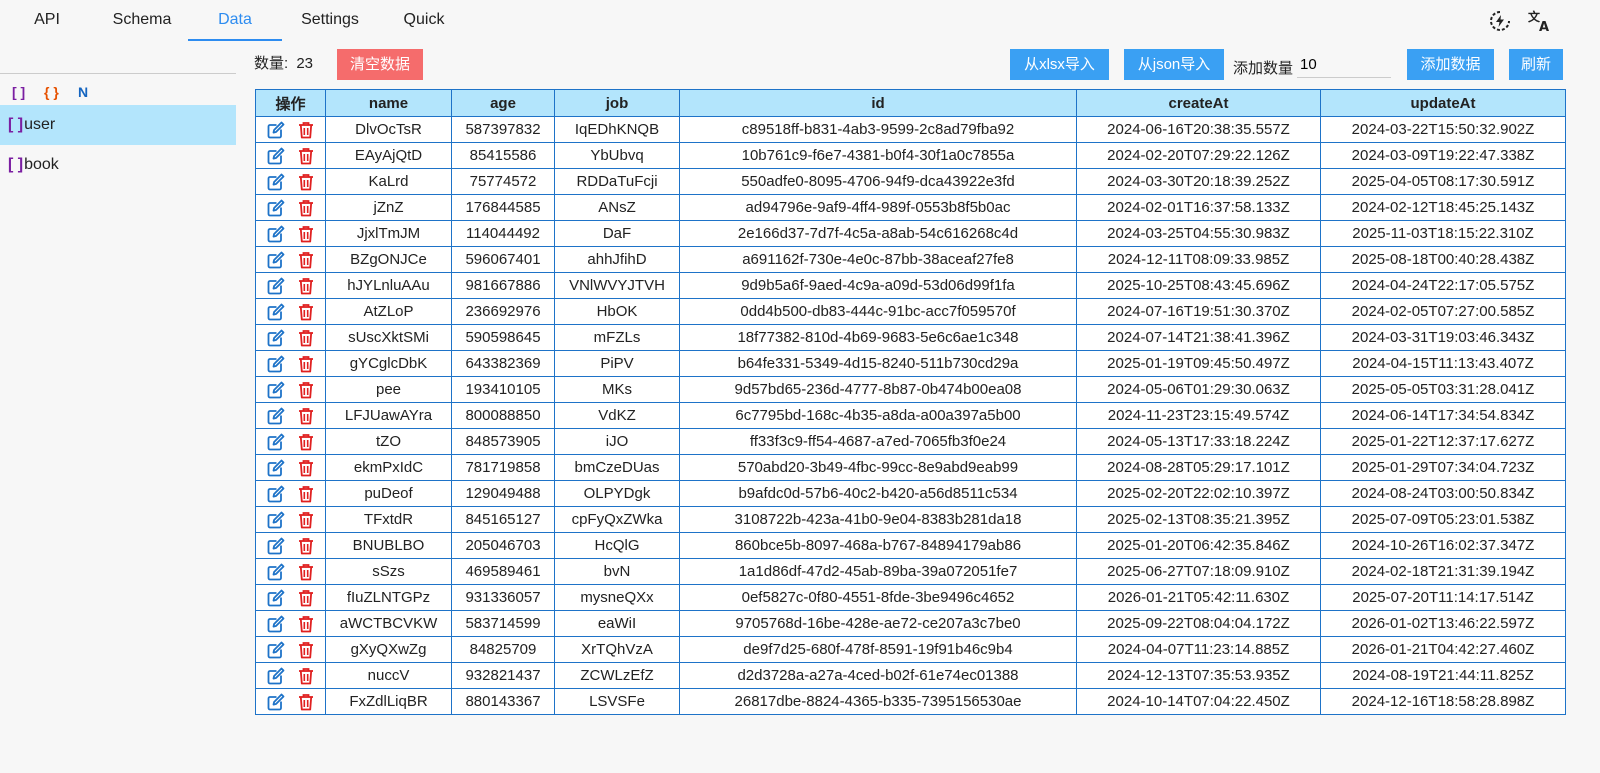  Describe the element at coordinates (1443, 415) in the screenshot. I see `cell-updateat: 2024-06-14T17:34:54.834Z` at that location.